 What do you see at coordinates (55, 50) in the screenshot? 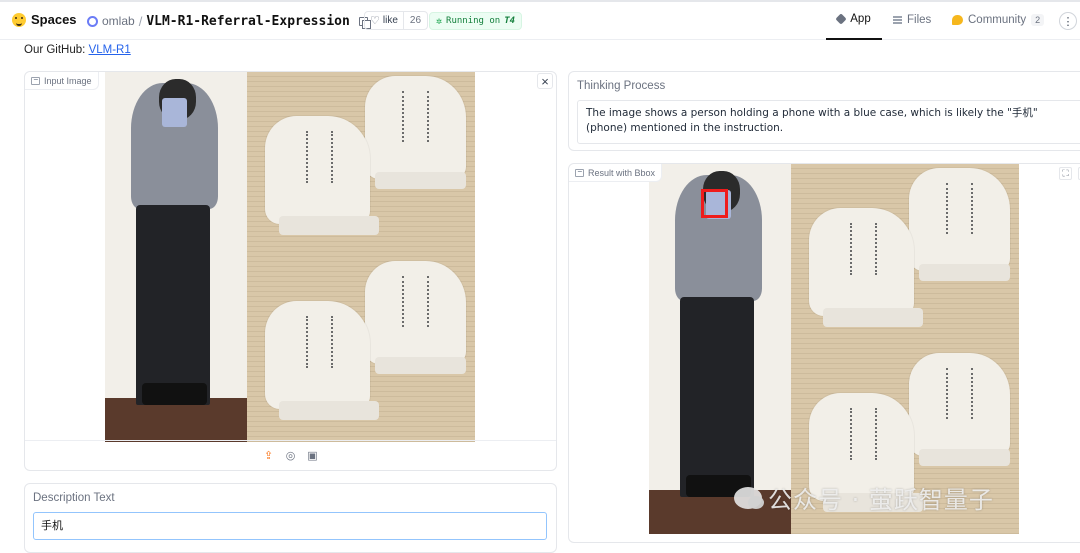
I see `github-prefix: Our GitHub:` at bounding box center [55, 50].